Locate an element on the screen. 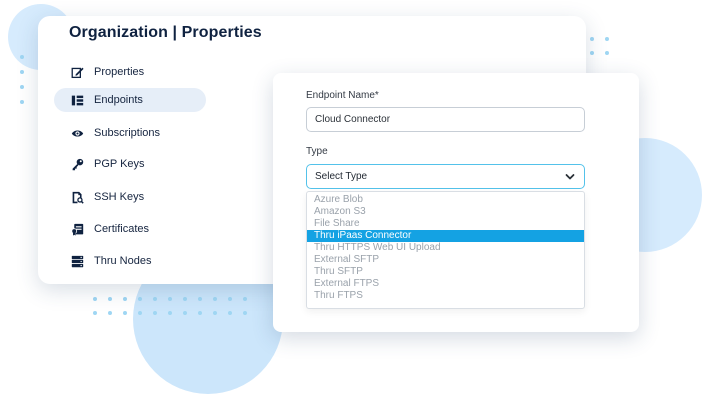 The height and width of the screenshot is (394, 703). endpoint-name-value: Cloud Connector is located at coordinates (353, 119).